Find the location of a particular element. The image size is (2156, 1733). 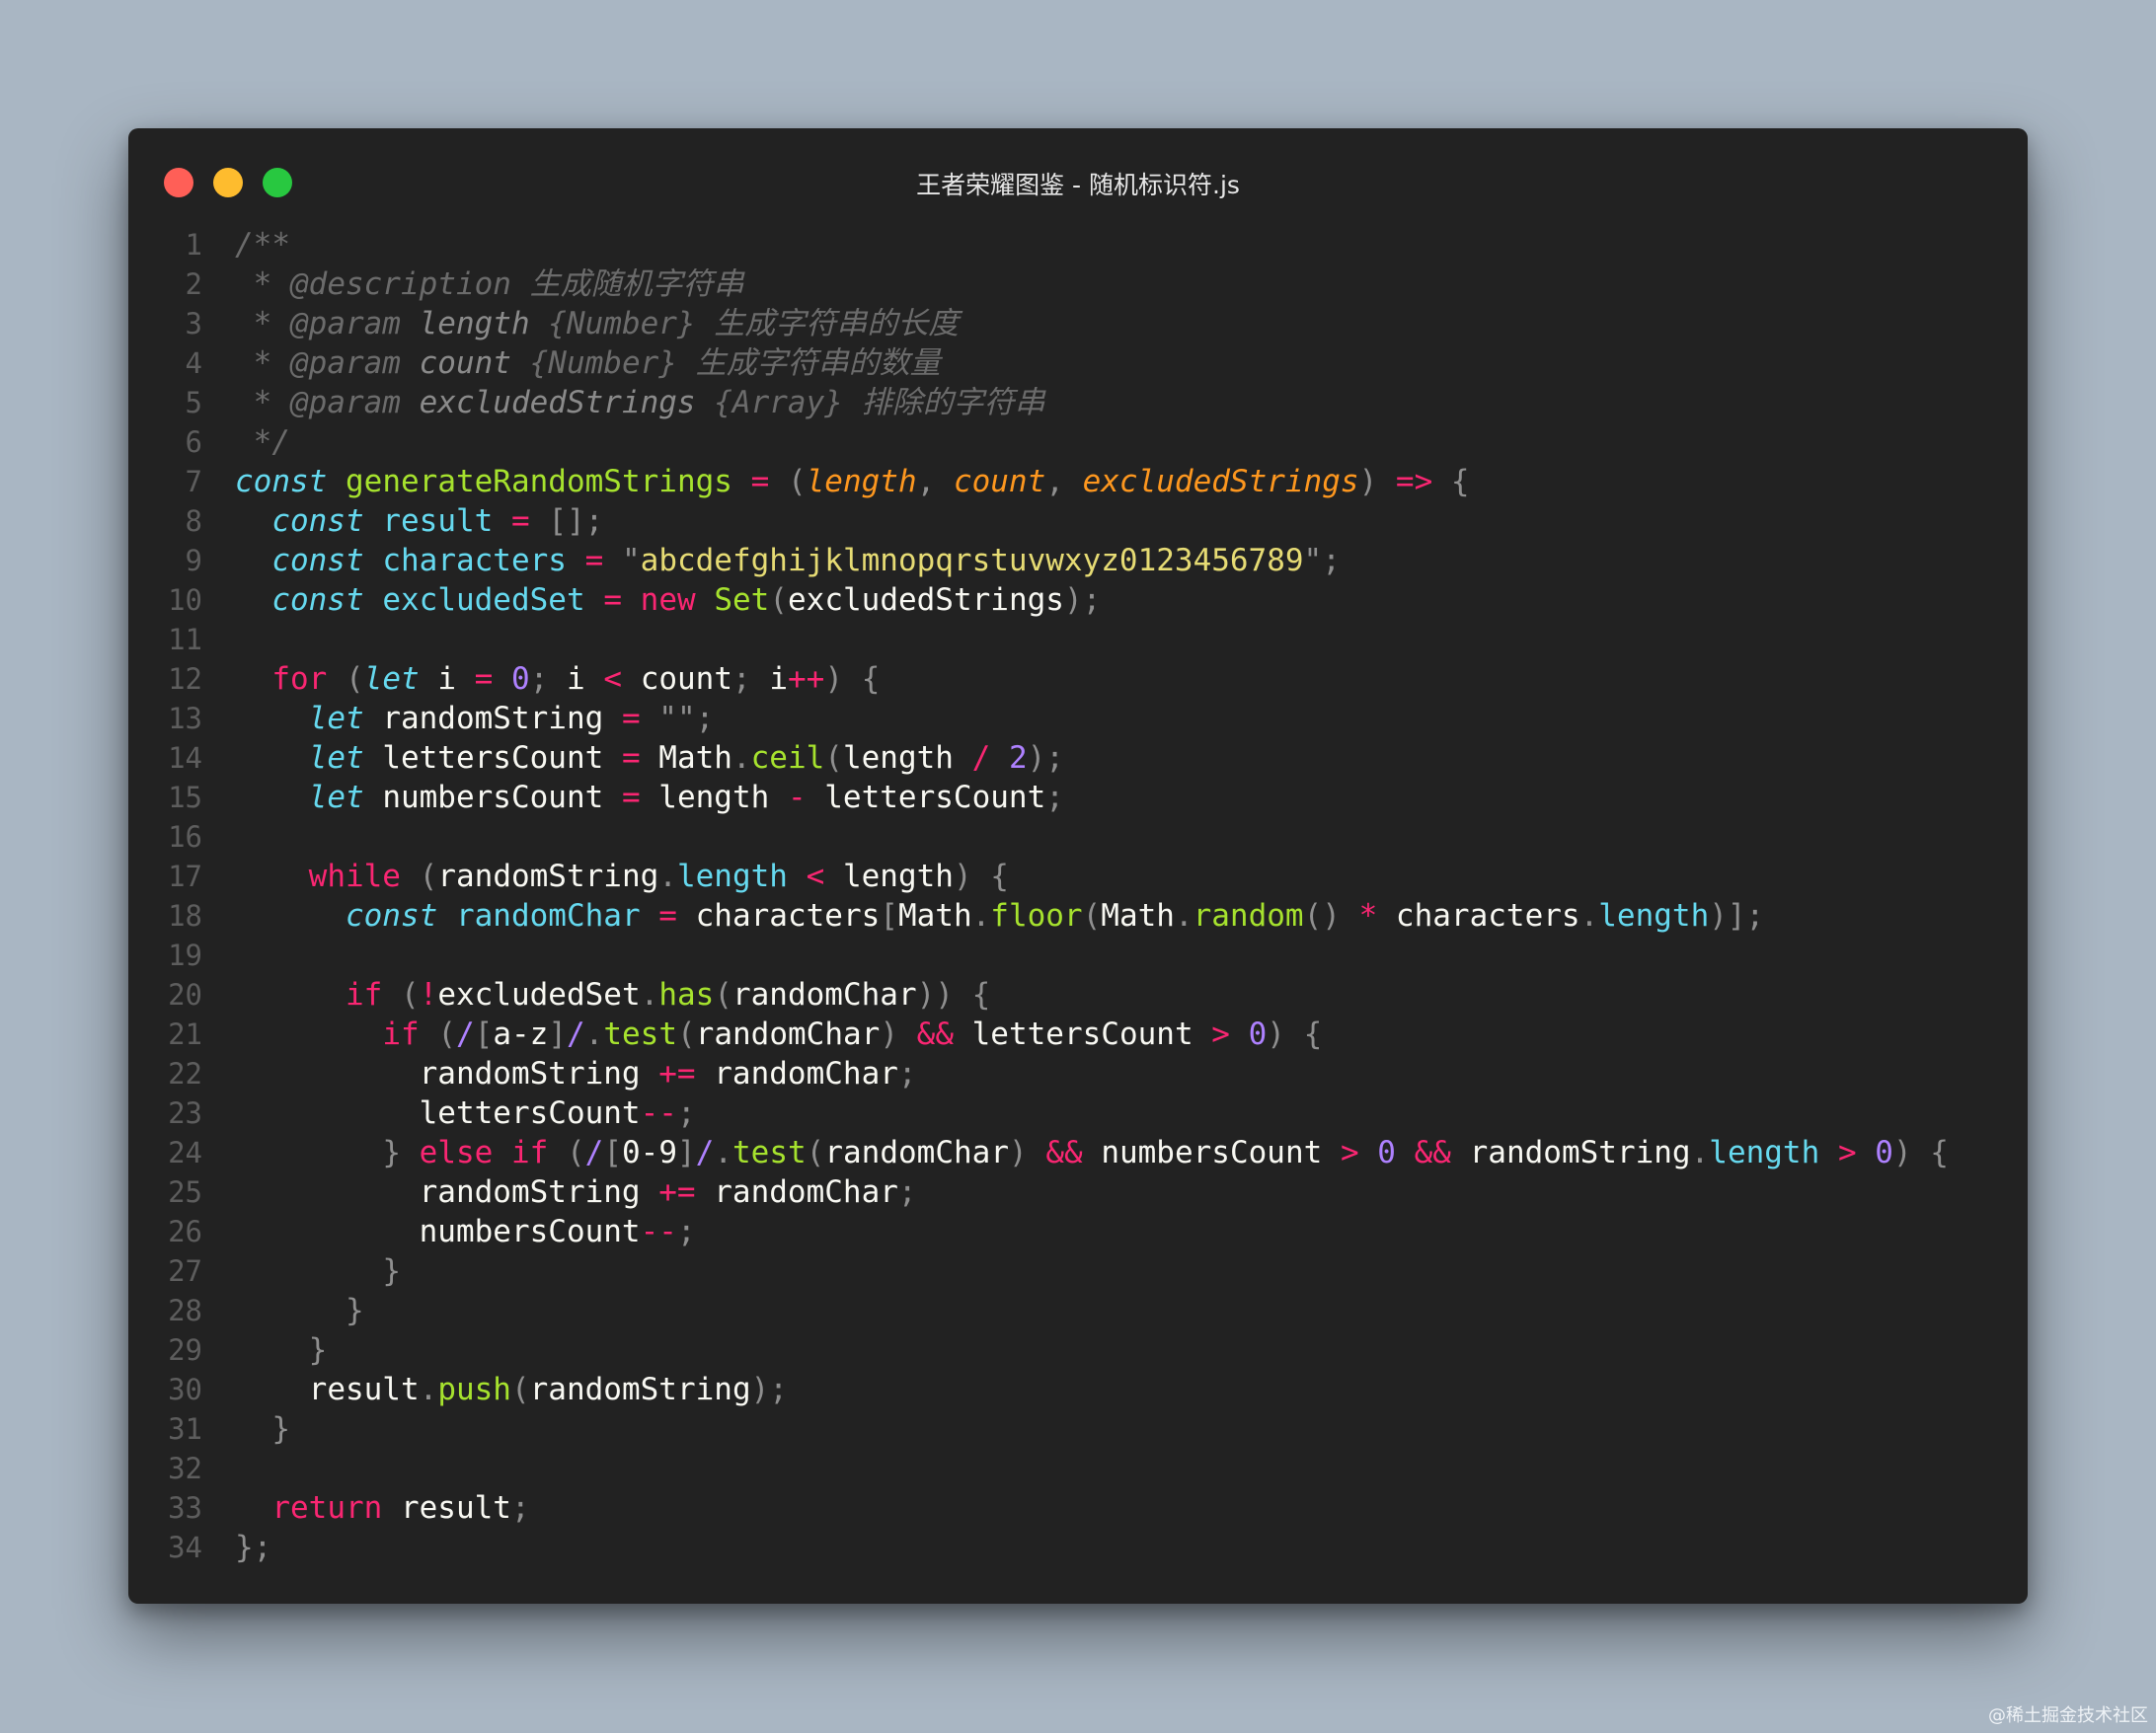

code-token: for is located at coordinates (299, 679).